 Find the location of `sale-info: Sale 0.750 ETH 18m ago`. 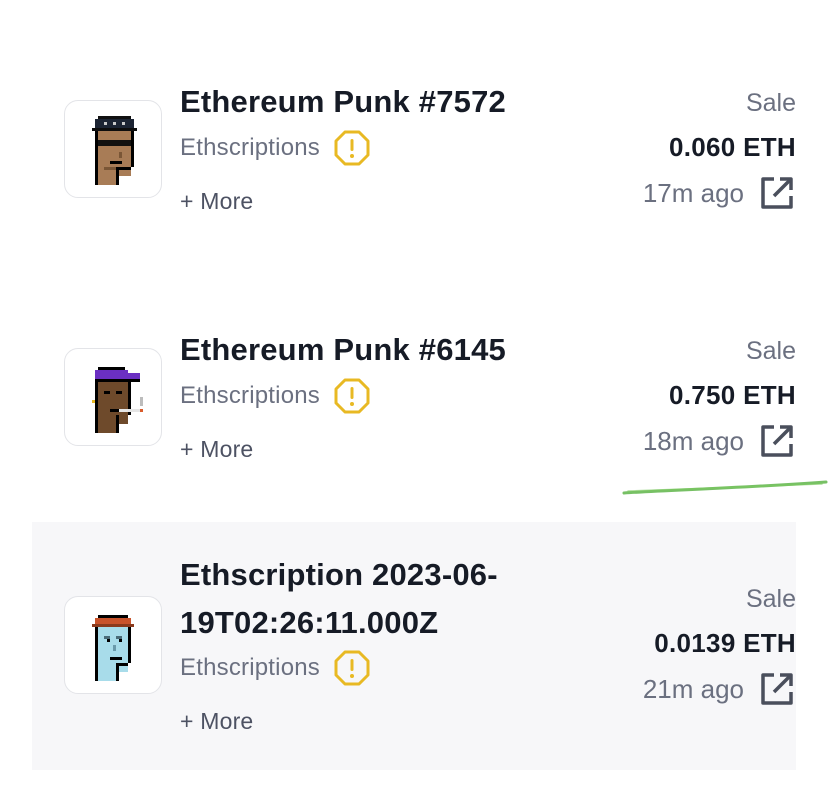

sale-info: Sale 0.750 ETH 18m ago is located at coordinates (719, 398).